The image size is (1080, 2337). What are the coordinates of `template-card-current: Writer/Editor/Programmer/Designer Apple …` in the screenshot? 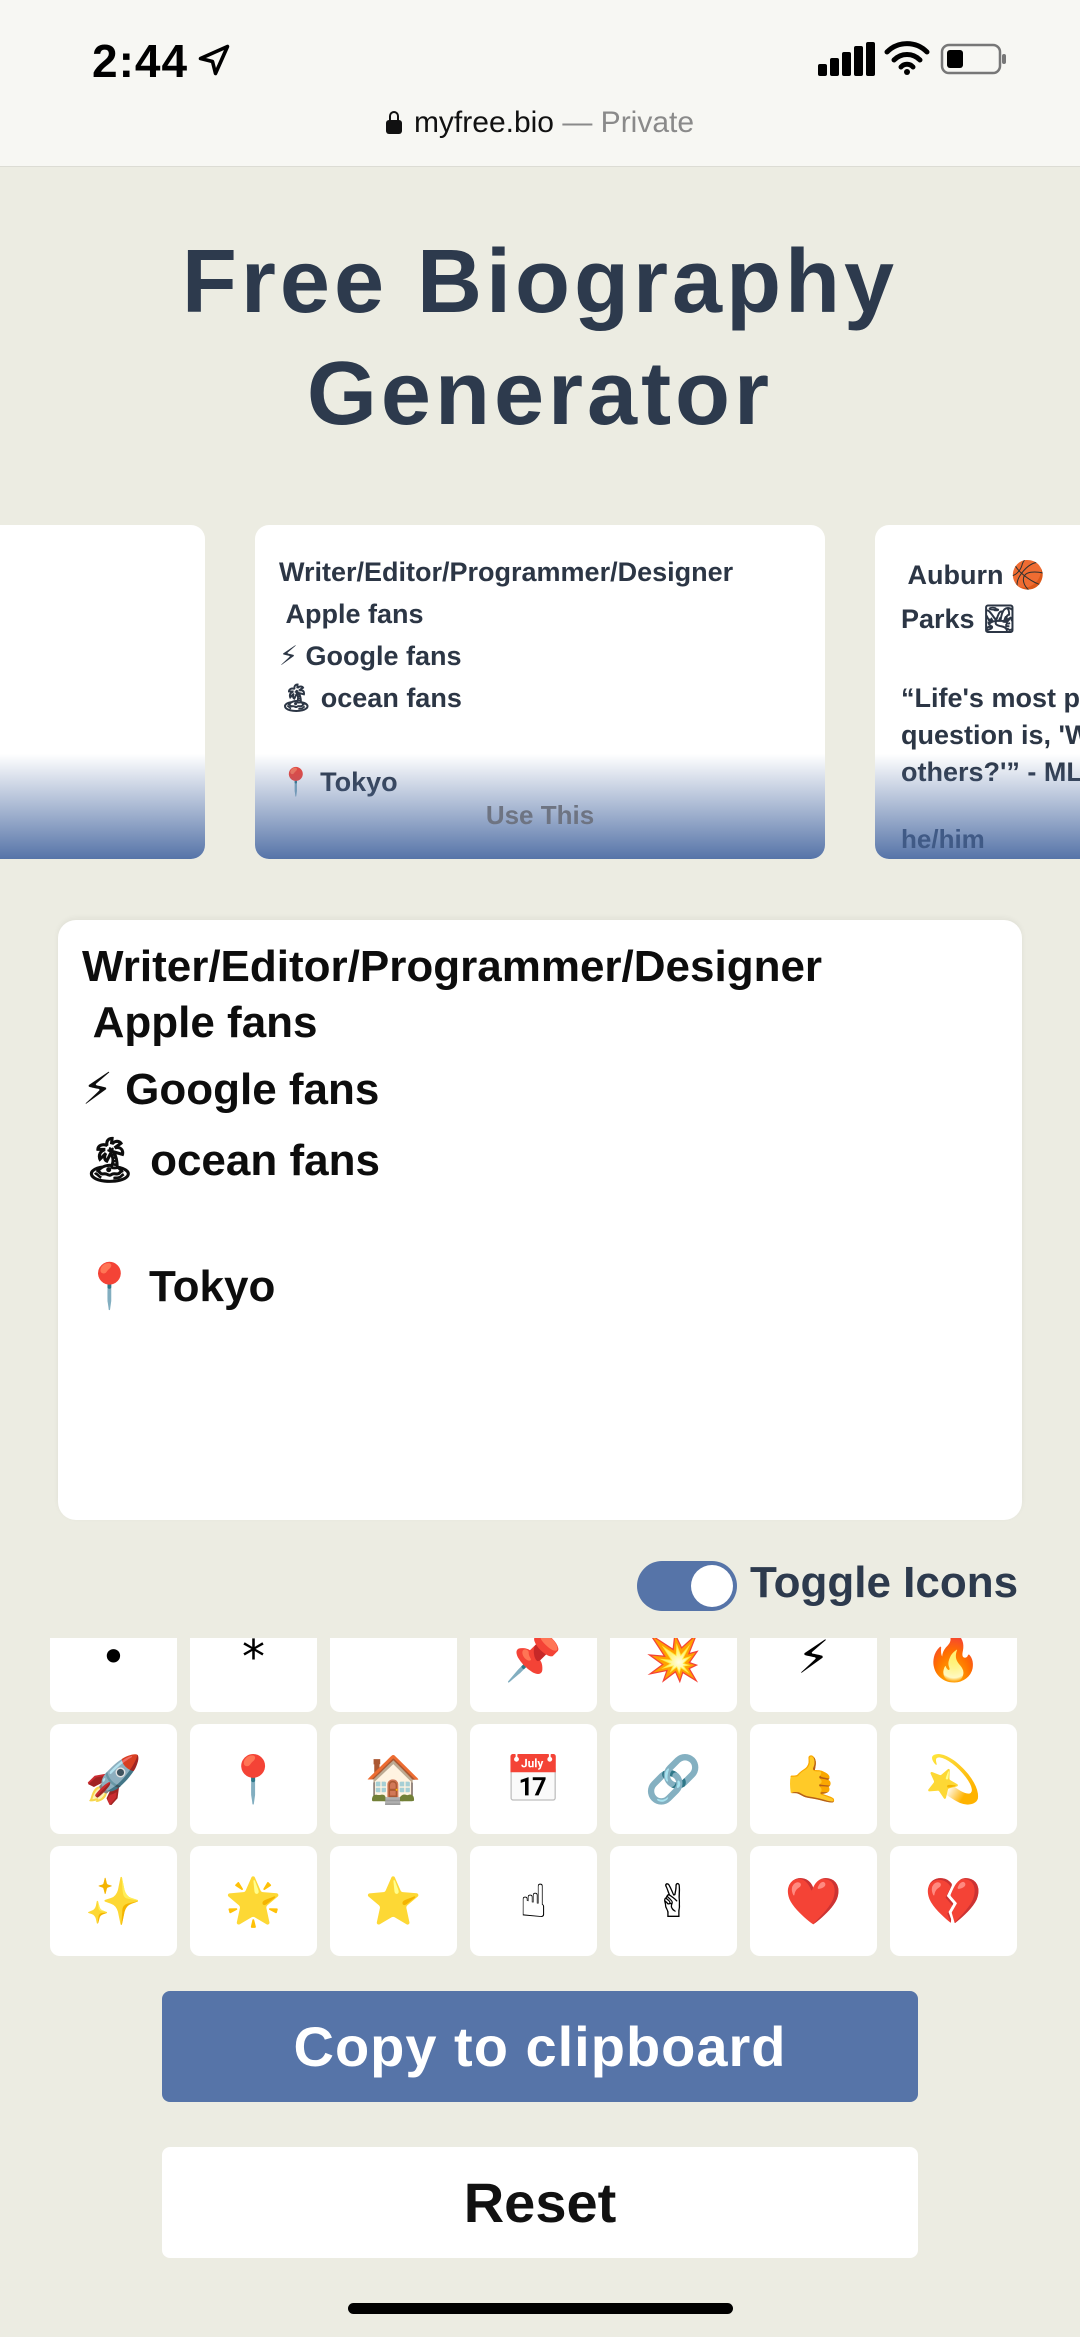 It's located at (540, 692).